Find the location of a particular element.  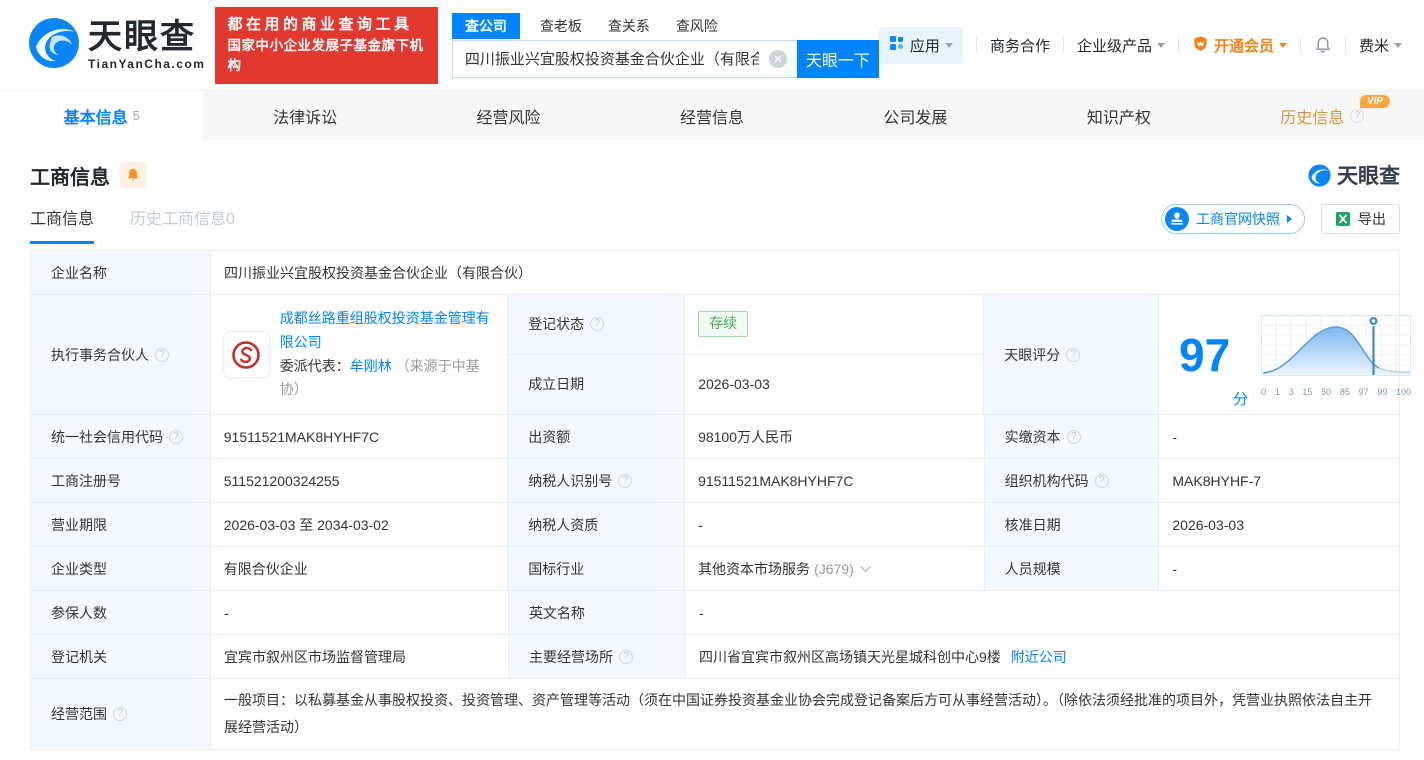

credit-code-value: 91511521MAK8HYHF7C is located at coordinates (360, 436).